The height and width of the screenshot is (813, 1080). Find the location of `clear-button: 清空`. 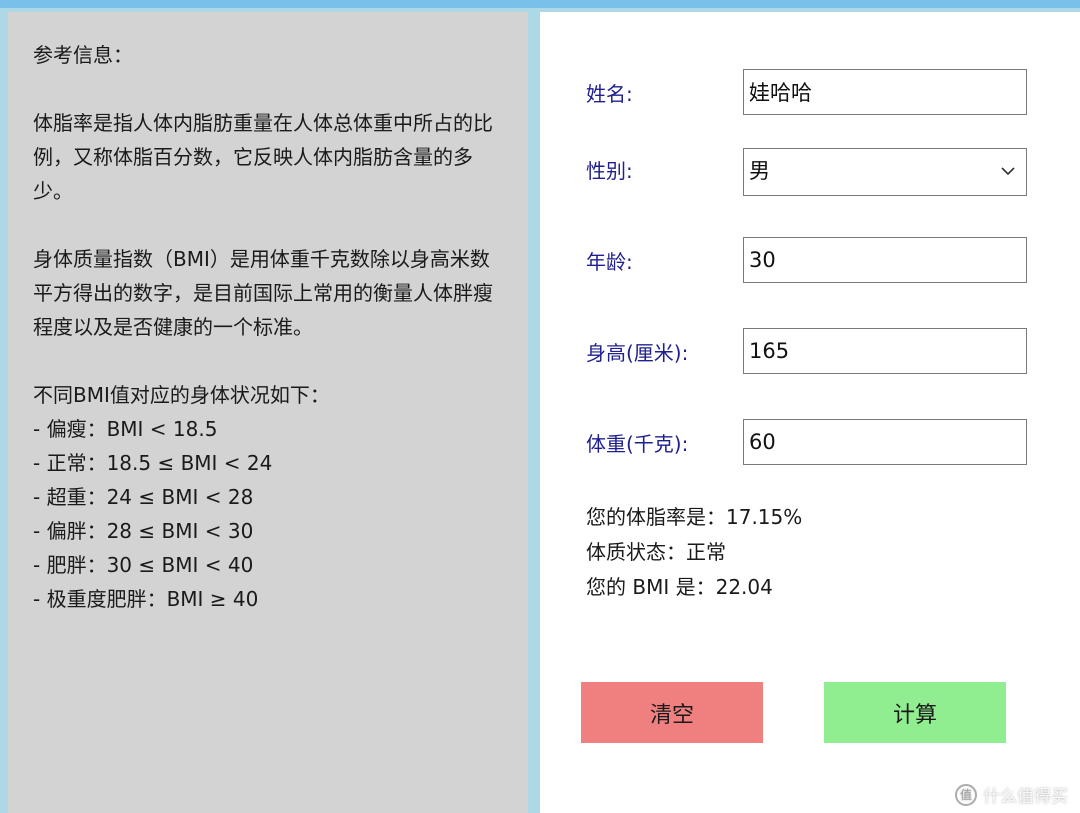

clear-button: 清空 is located at coordinates (672, 712).